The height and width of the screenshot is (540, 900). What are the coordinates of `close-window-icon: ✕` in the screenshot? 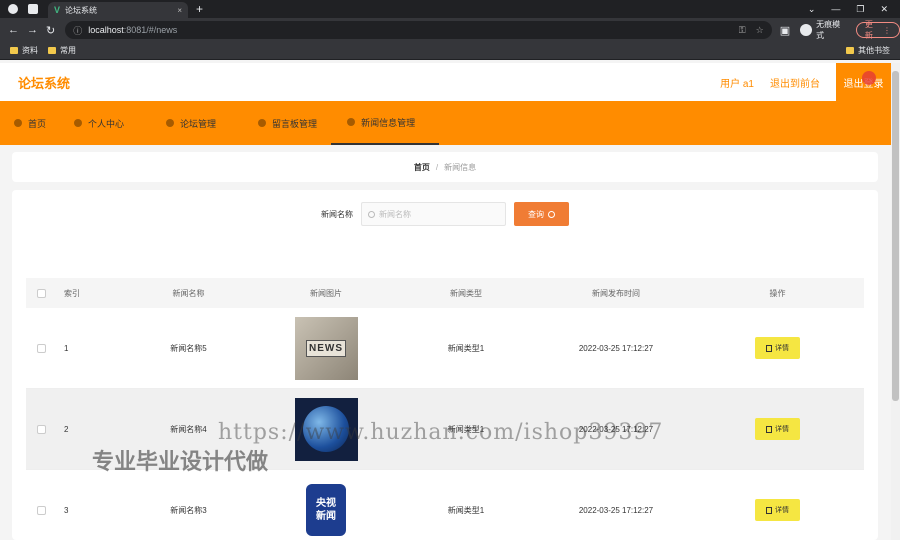 It's located at (884, 9).